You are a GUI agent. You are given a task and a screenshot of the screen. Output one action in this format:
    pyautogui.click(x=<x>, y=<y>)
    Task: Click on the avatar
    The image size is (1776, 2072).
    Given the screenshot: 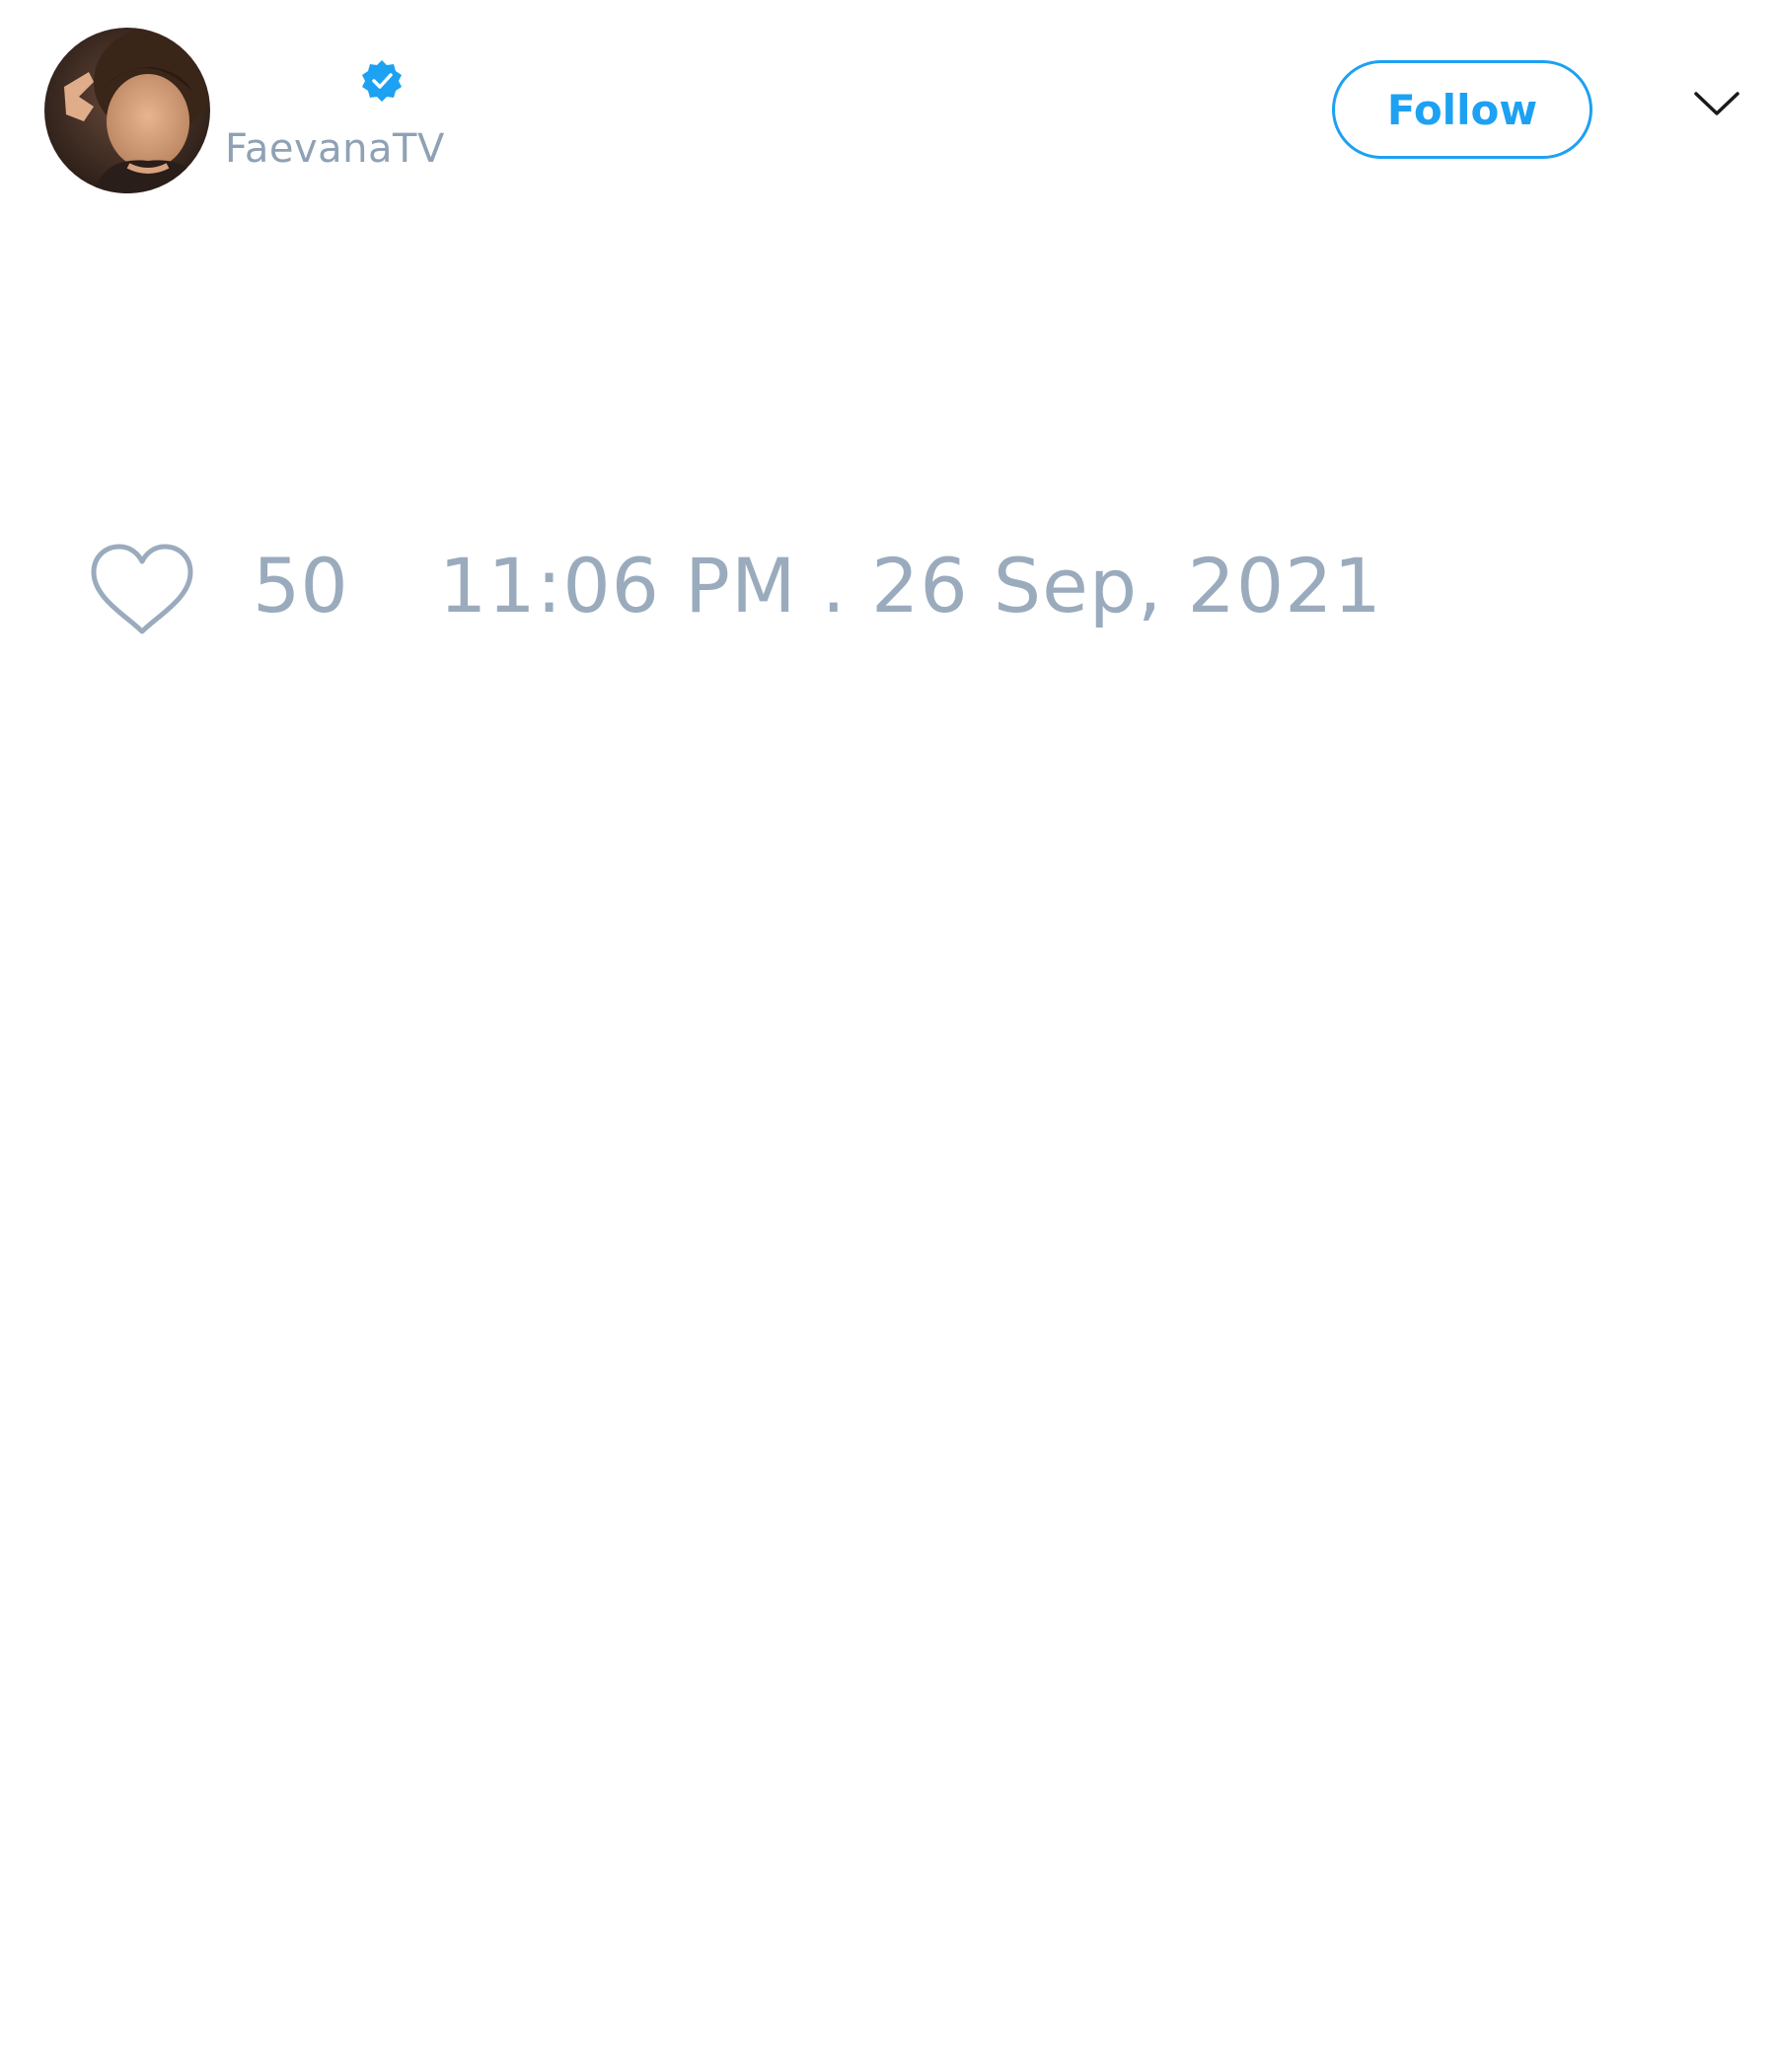 What is the action you would take?
    pyautogui.click(x=127, y=111)
    